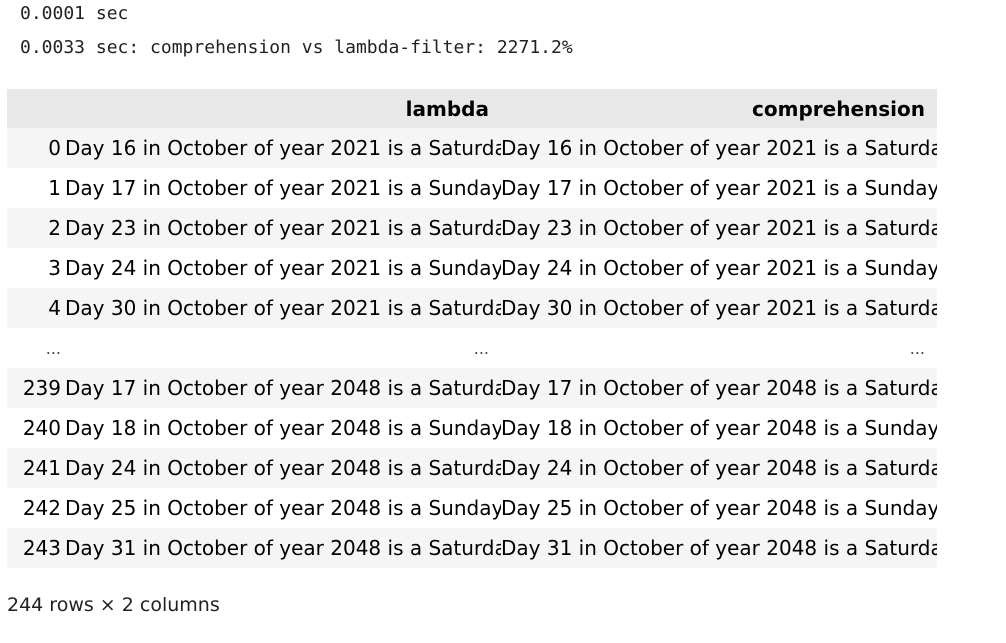  I want to click on table-header-row: lambda comprehension, so click(472, 108).